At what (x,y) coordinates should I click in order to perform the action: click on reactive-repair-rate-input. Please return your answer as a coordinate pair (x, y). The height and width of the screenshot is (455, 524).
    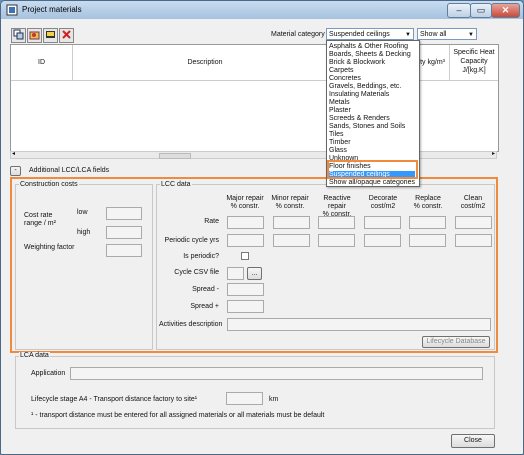
    Looking at the image, I should click on (336, 222).